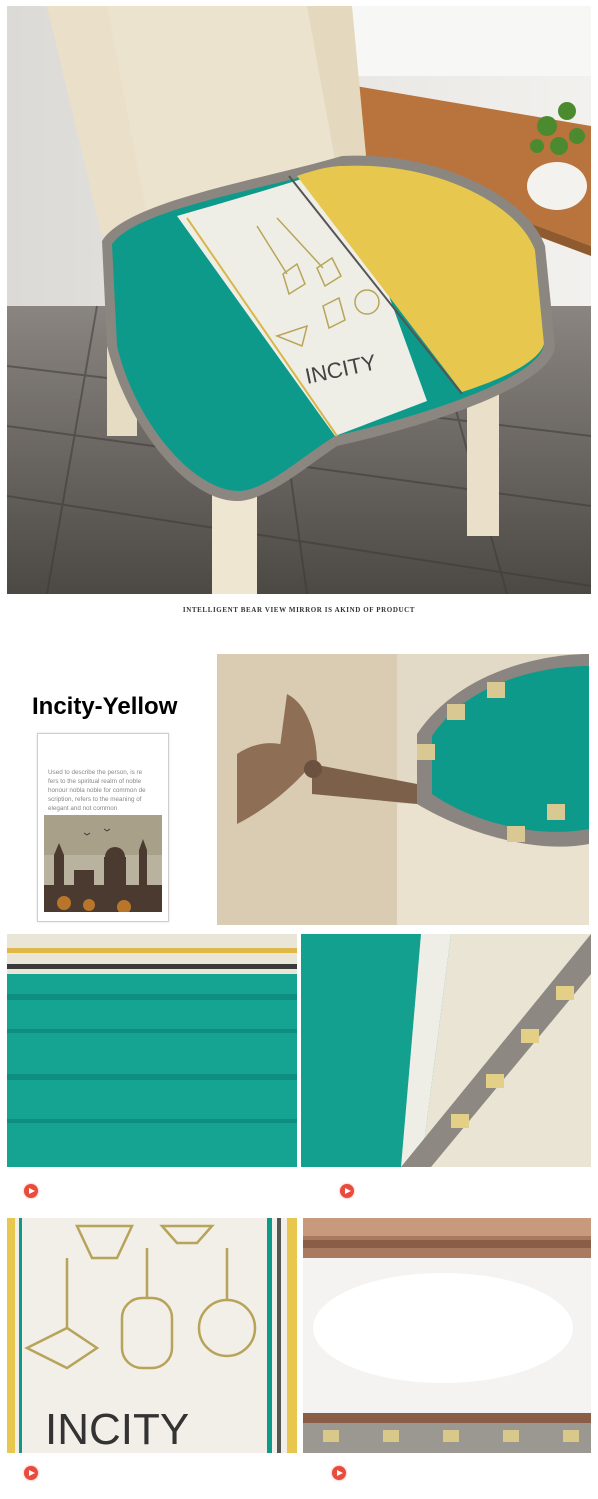 The width and height of the screenshot is (598, 1499). Describe the element at coordinates (103, 863) in the screenshot. I see `city-skyline-image` at that location.